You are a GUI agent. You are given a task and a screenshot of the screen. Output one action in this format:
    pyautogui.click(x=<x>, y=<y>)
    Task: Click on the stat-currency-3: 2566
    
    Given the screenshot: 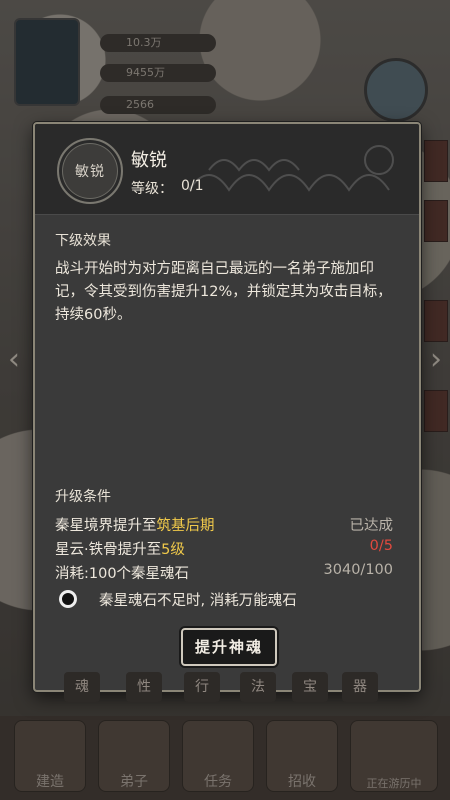 What is the action you would take?
    pyautogui.click(x=158, y=105)
    